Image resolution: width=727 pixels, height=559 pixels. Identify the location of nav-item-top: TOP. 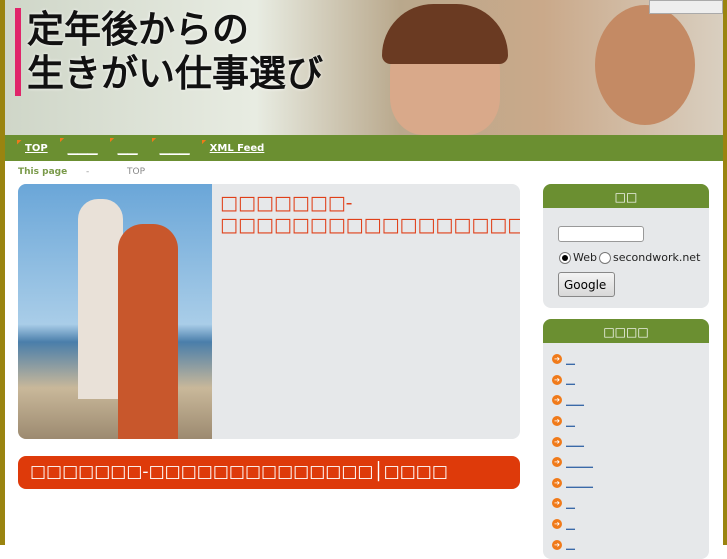
(32, 148).